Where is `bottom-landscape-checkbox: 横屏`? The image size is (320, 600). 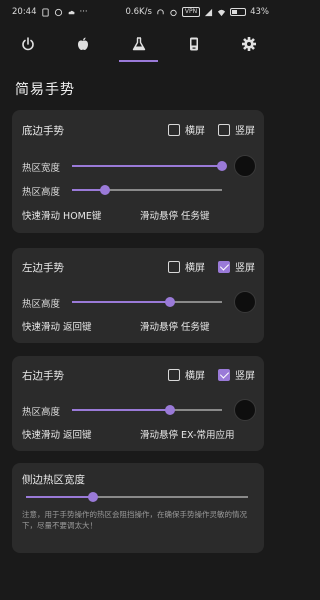
bottom-landscape-checkbox: 横屏 is located at coordinates (186, 129).